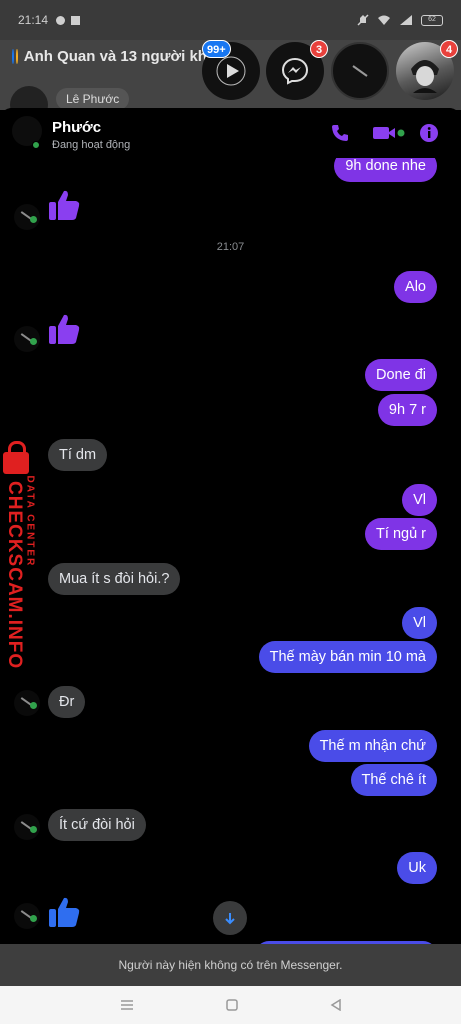 The width and height of the screenshot is (461, 1024). I want to click on message-bubble: Thế m nhận chứ, so click(372, 746).